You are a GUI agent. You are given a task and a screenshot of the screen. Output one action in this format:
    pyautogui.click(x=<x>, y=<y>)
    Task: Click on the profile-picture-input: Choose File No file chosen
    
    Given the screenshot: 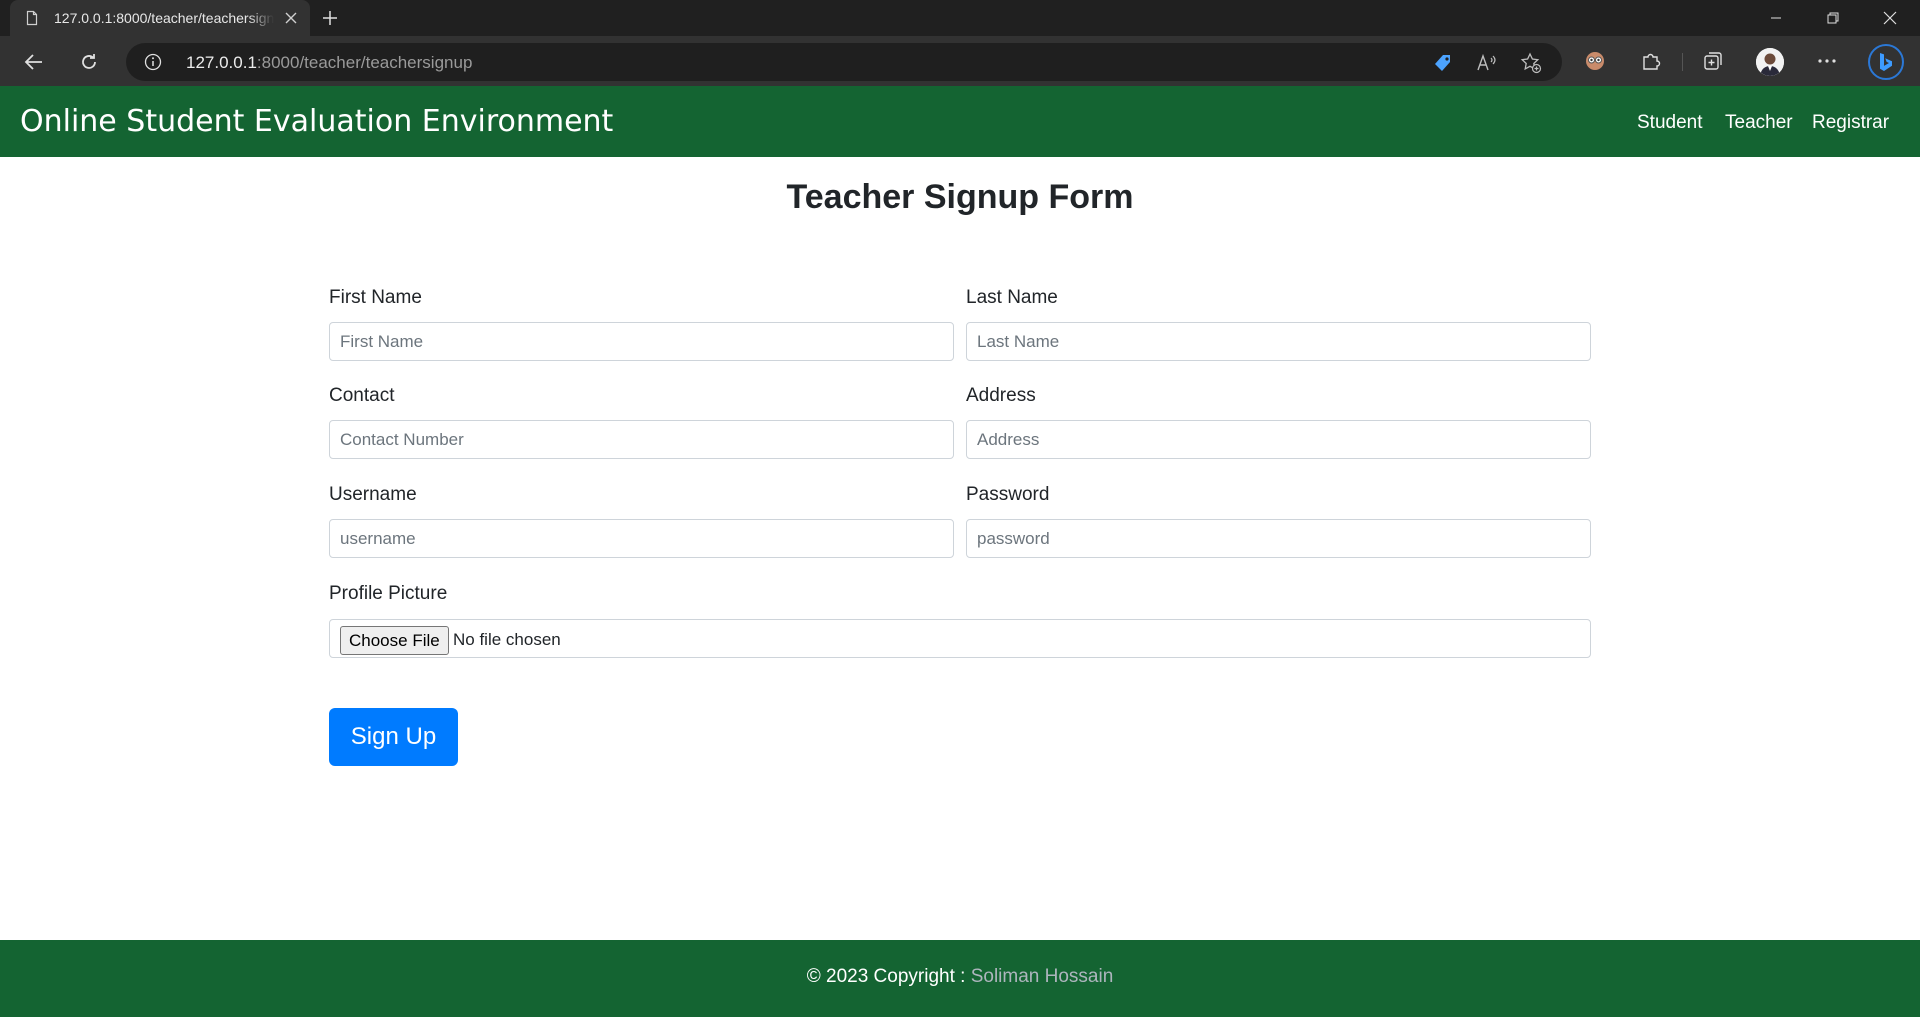 What is the action you would take?
    pyautogui.click(x=960, y=638)
    